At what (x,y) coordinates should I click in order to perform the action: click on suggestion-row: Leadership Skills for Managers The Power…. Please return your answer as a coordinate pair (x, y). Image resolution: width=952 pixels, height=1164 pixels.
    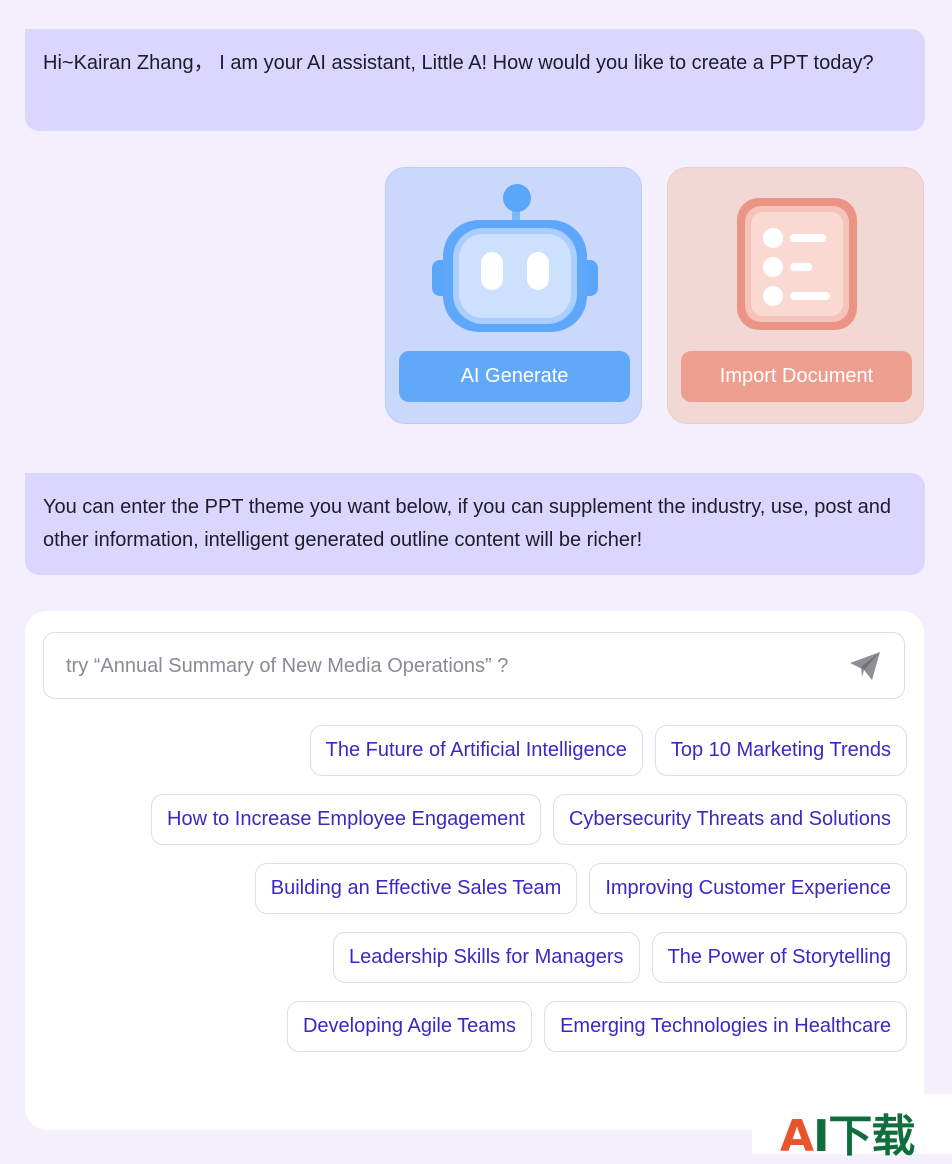
    Looking at the image, I should click on (475, 957).